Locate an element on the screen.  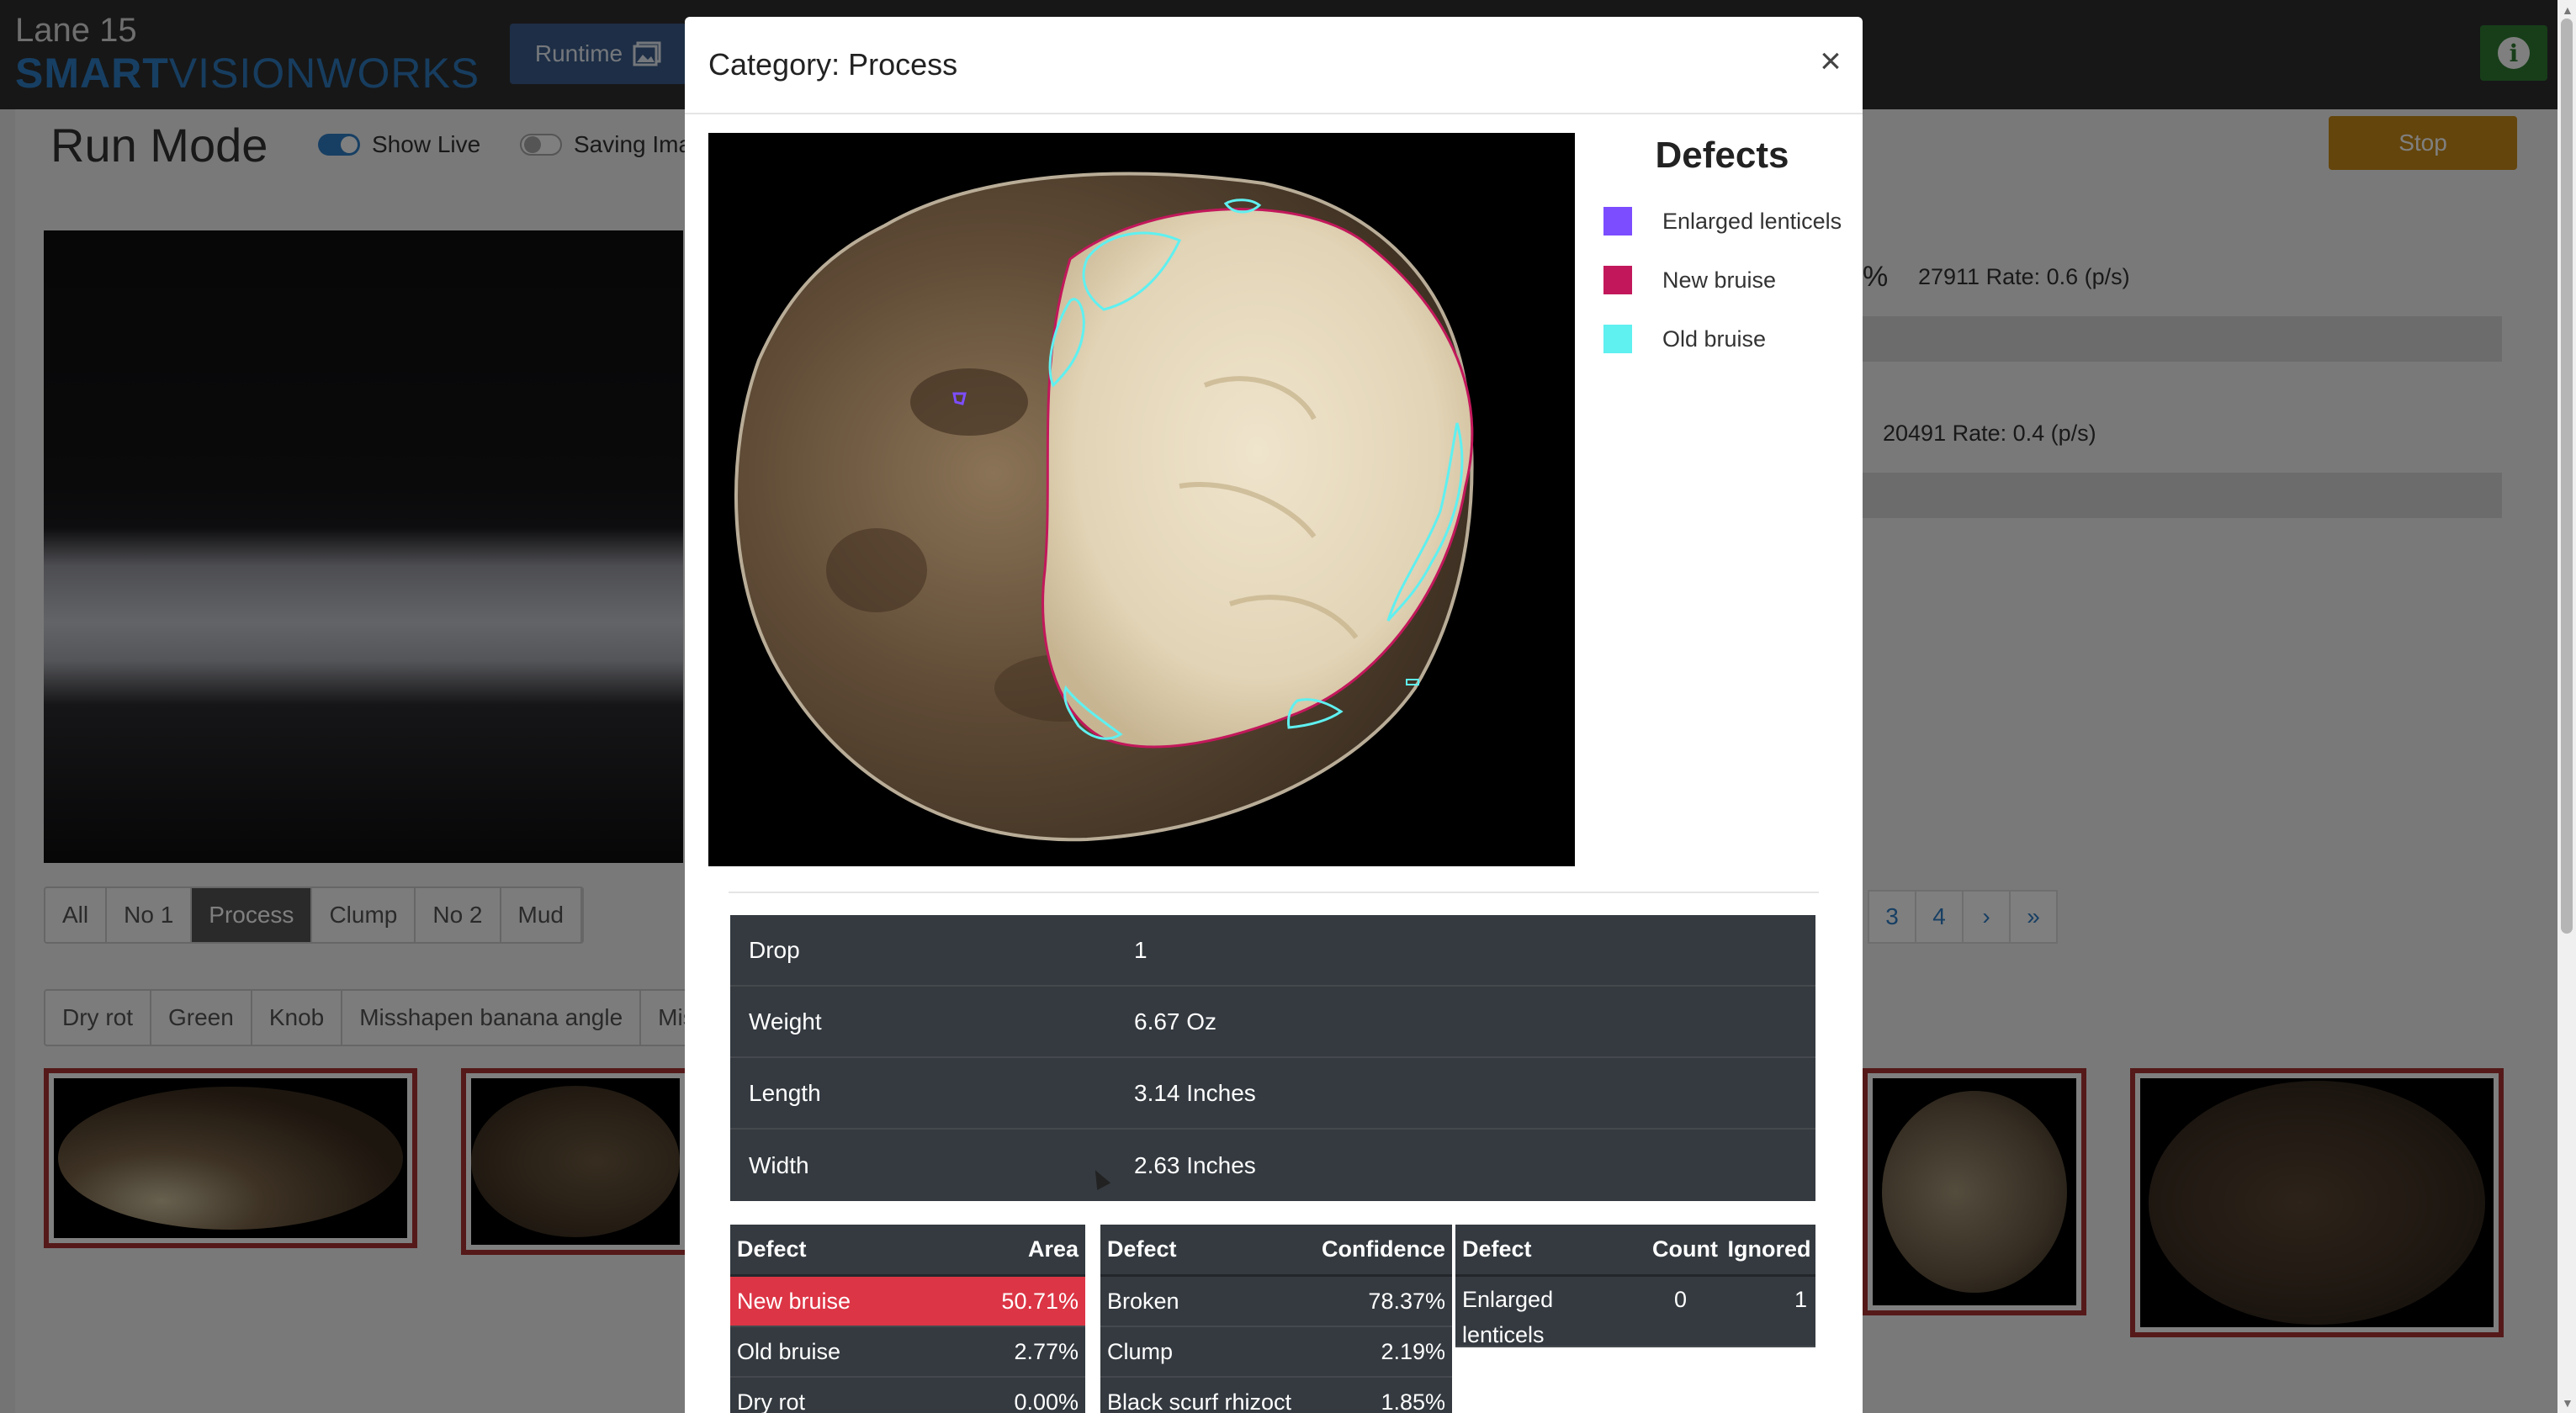
page-scrollbar: ▲ ▼ is located at coordinates (2566, 706).